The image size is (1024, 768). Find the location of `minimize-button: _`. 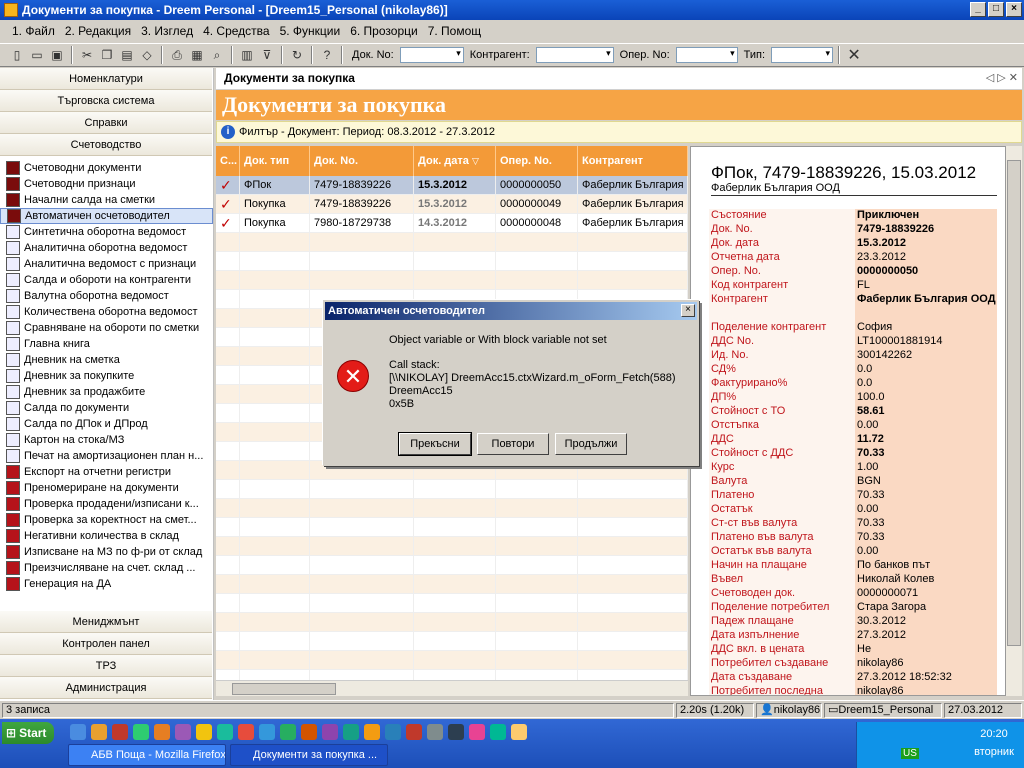

minimize-button: _ is located at coordinates (978, 9).